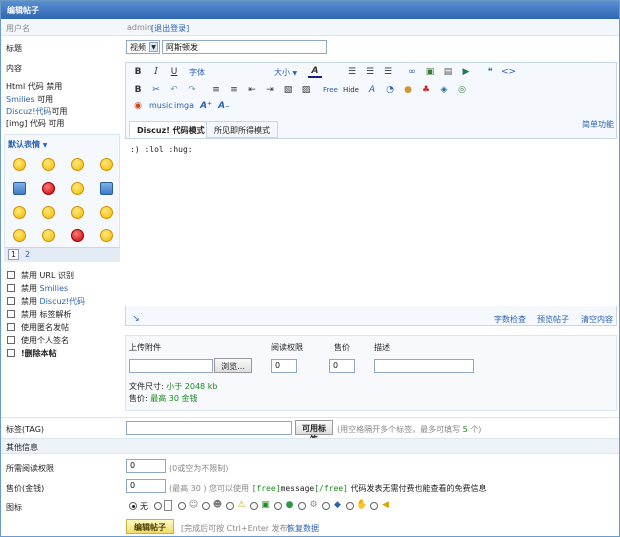 This screenshot has height=537, width=620. What do you see at coordinates (342, 366) in the screenshot?
I see `attach-price-input: 0` at bounding box center [342, 366].